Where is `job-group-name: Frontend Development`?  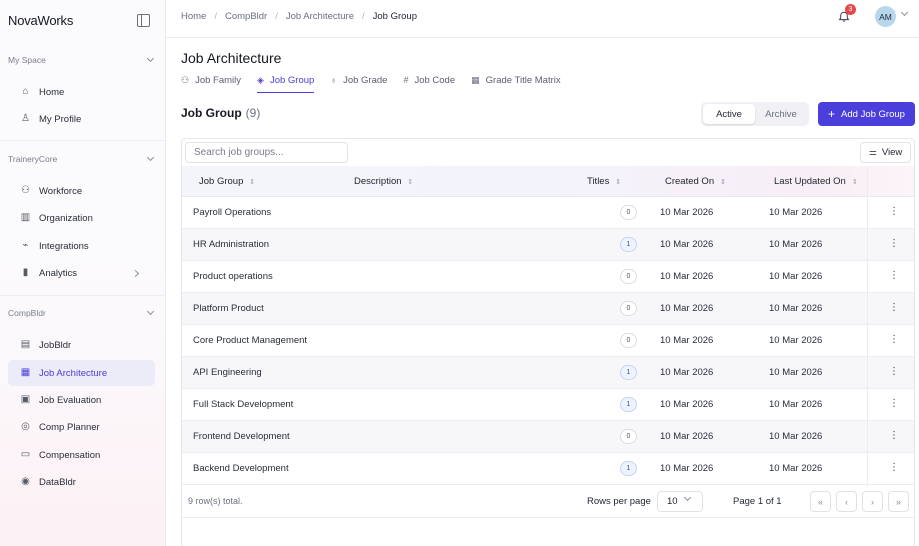 job-group-name: Frontend Development is located at coordinates (241, 436).